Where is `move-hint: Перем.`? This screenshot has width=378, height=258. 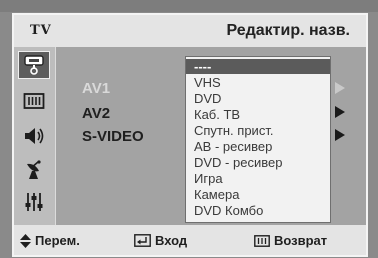 move-hint: Перем. is located at coordinates (50, 240).